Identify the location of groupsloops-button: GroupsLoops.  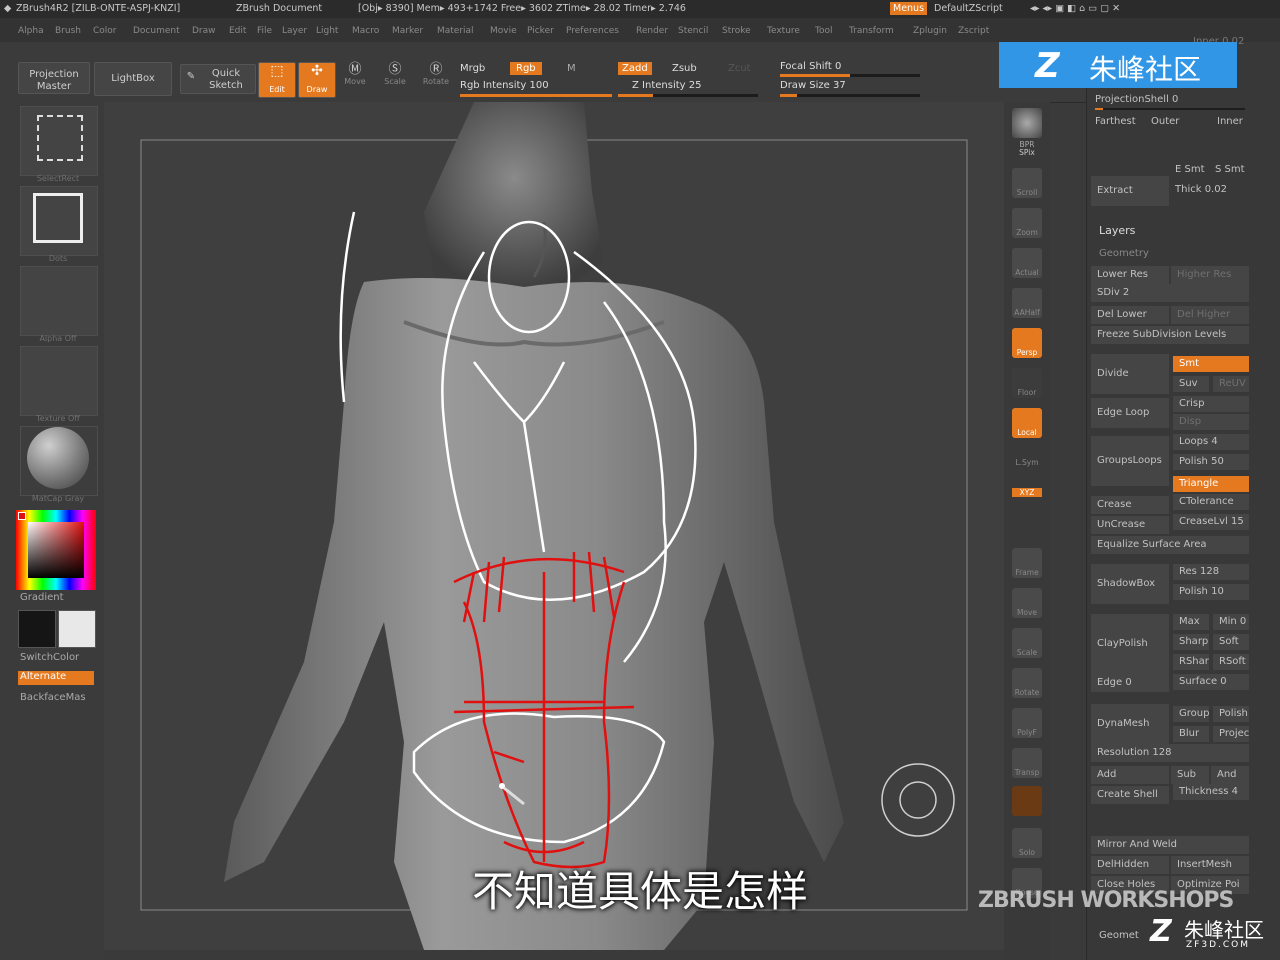
(1130, 461).